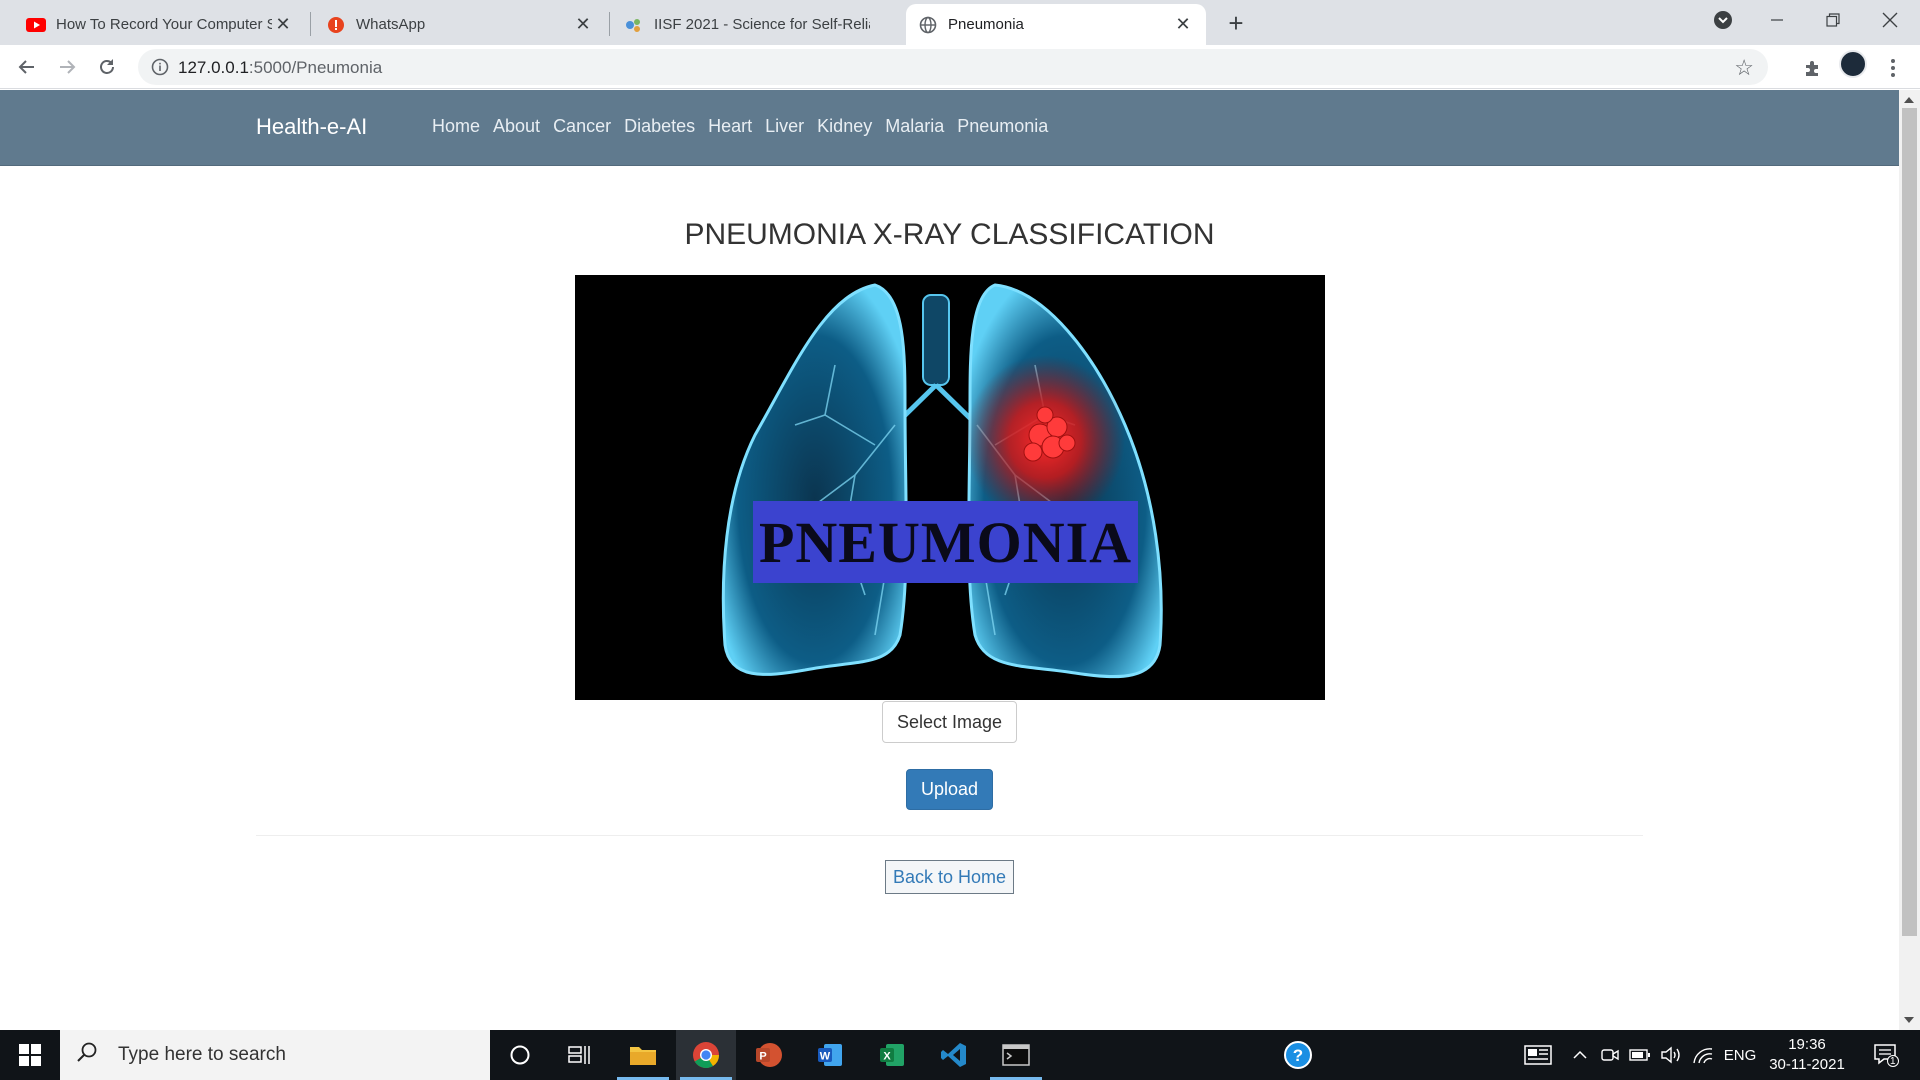 The image size is (1920, 1080). What do you see at coordinates (706, 1055) in the screenshot?
I see `taskbar-chrome` at bounding box center [706, 1055].